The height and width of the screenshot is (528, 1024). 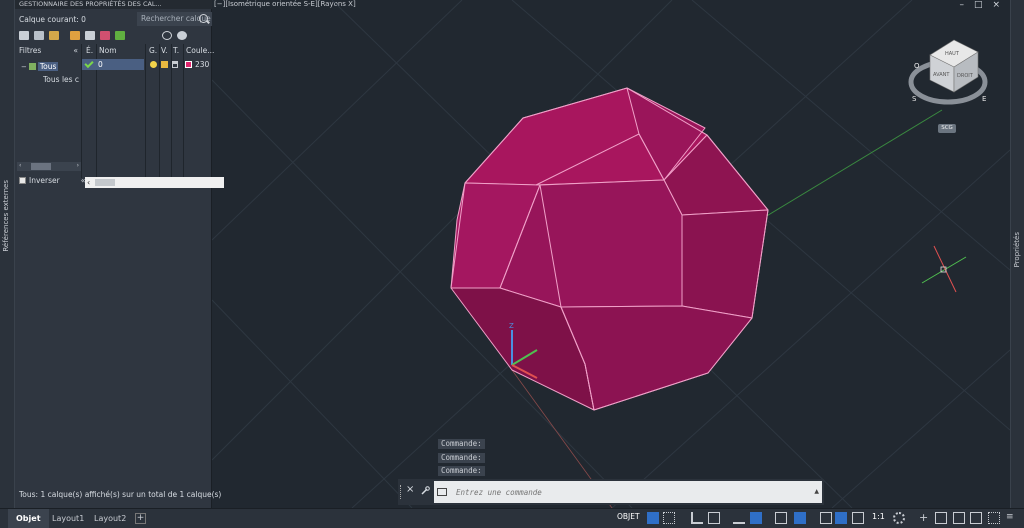 I want to click on filter-tree-item-used: Tous les calques utilisés, so click(x=61, y=79).